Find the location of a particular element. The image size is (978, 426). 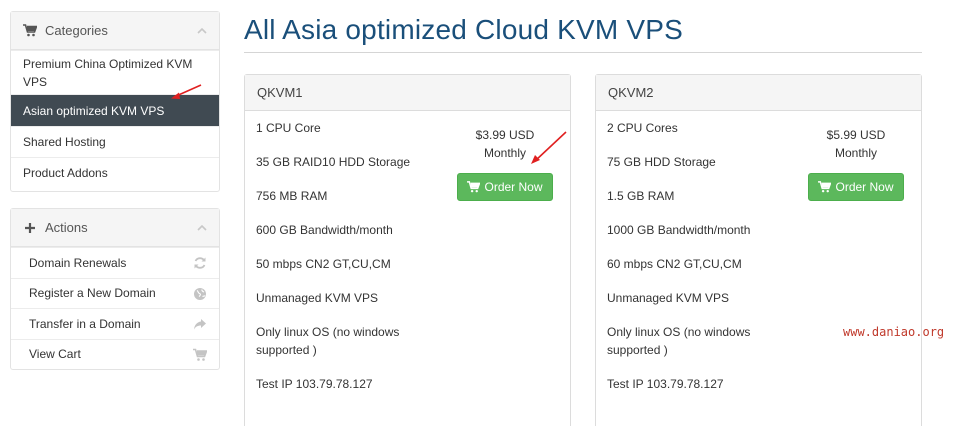

feature-item: 2 CPU Cores is located at coordinates (642, 128).